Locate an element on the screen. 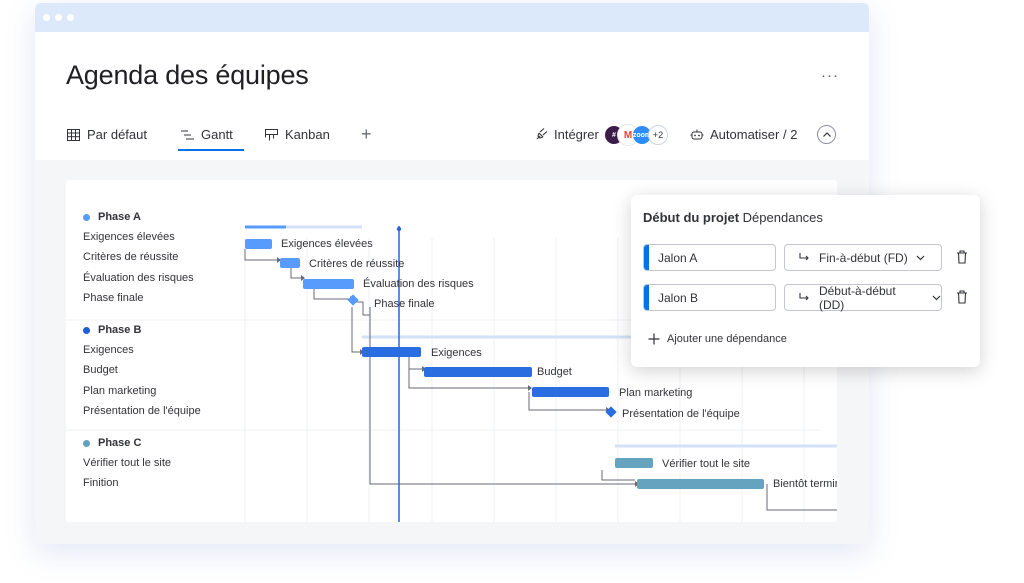 Image resolution: width=1024 pixels, height=583 pixels. dependency-type-value: Début-à-début (DD) is located at coordinates (857, 297).